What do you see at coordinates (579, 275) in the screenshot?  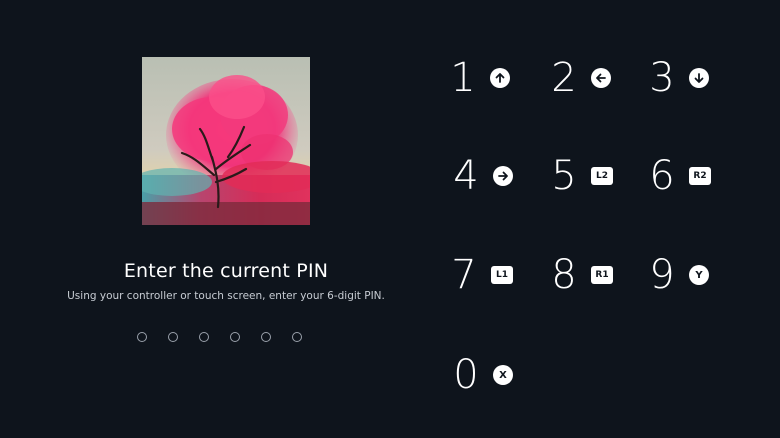 I see `keypad-key-8: 8 R1` at bounding box center [579, 275].